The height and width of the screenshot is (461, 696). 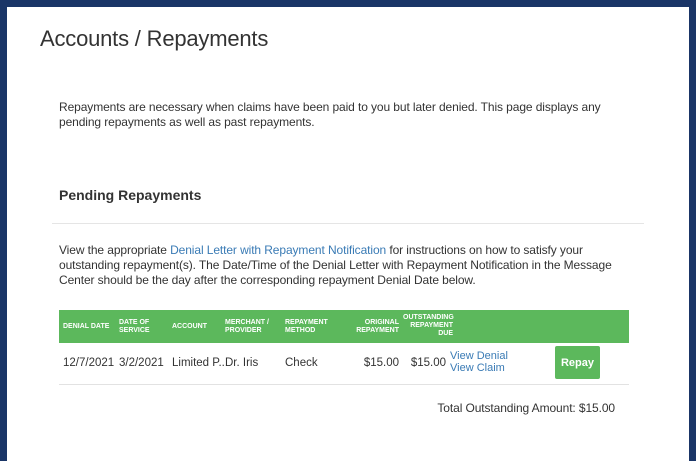 What do you see at coordinates (130, 195) in the screenshot?
I see `pending-repayments-heading: Pending Repayments` at bounding box center [130, 195].